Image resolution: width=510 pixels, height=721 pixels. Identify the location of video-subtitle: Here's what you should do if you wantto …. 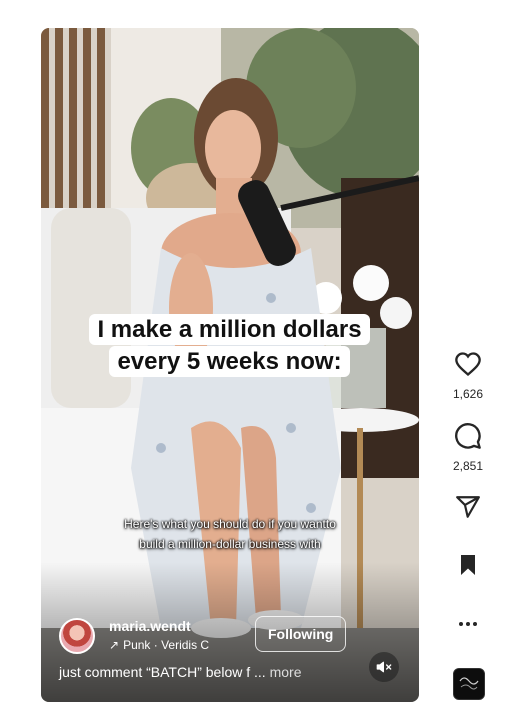
(230, 534).